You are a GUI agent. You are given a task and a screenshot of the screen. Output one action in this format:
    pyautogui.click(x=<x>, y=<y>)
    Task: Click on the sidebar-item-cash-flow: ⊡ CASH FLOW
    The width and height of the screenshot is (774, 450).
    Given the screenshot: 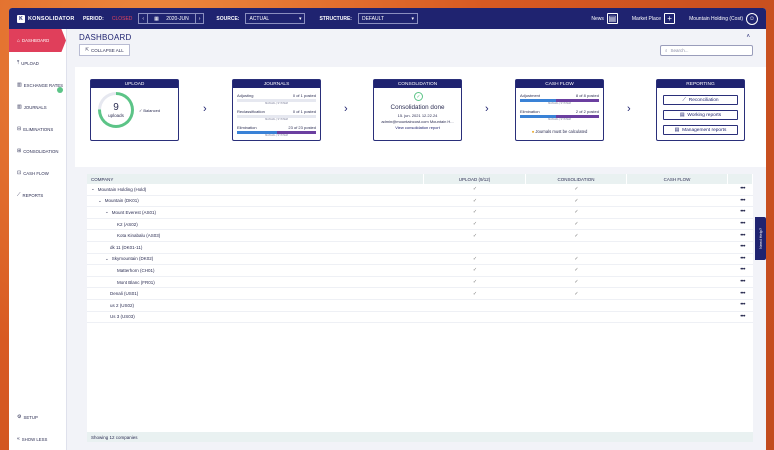 What is the action you would take?
    pyautogui.click(x=37, y=173)
    